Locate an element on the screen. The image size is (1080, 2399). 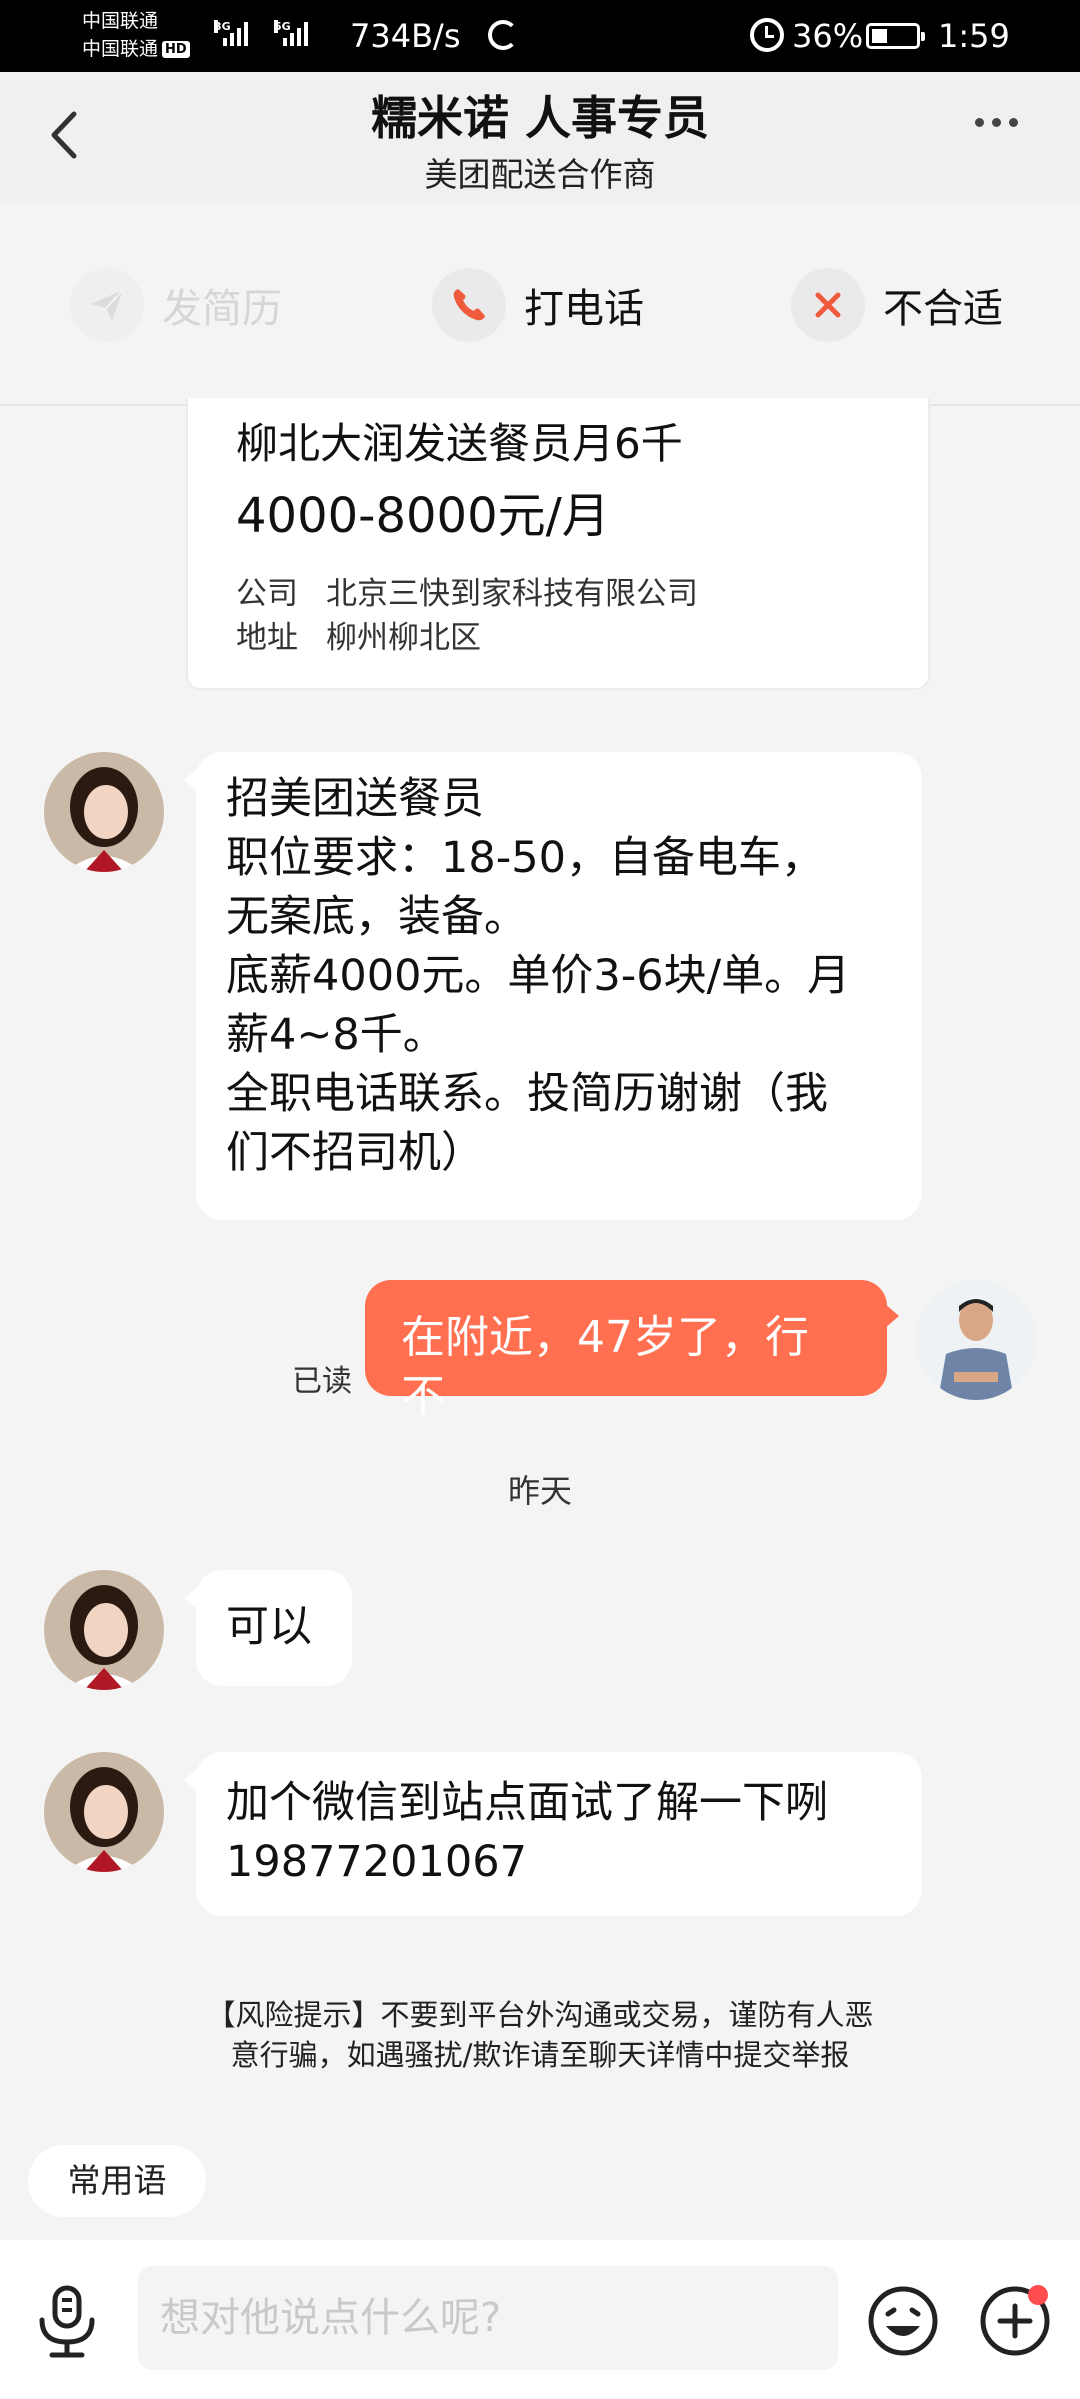
company-value: 北京三快到家科技有限公司 is located at coordinates (512, 594).